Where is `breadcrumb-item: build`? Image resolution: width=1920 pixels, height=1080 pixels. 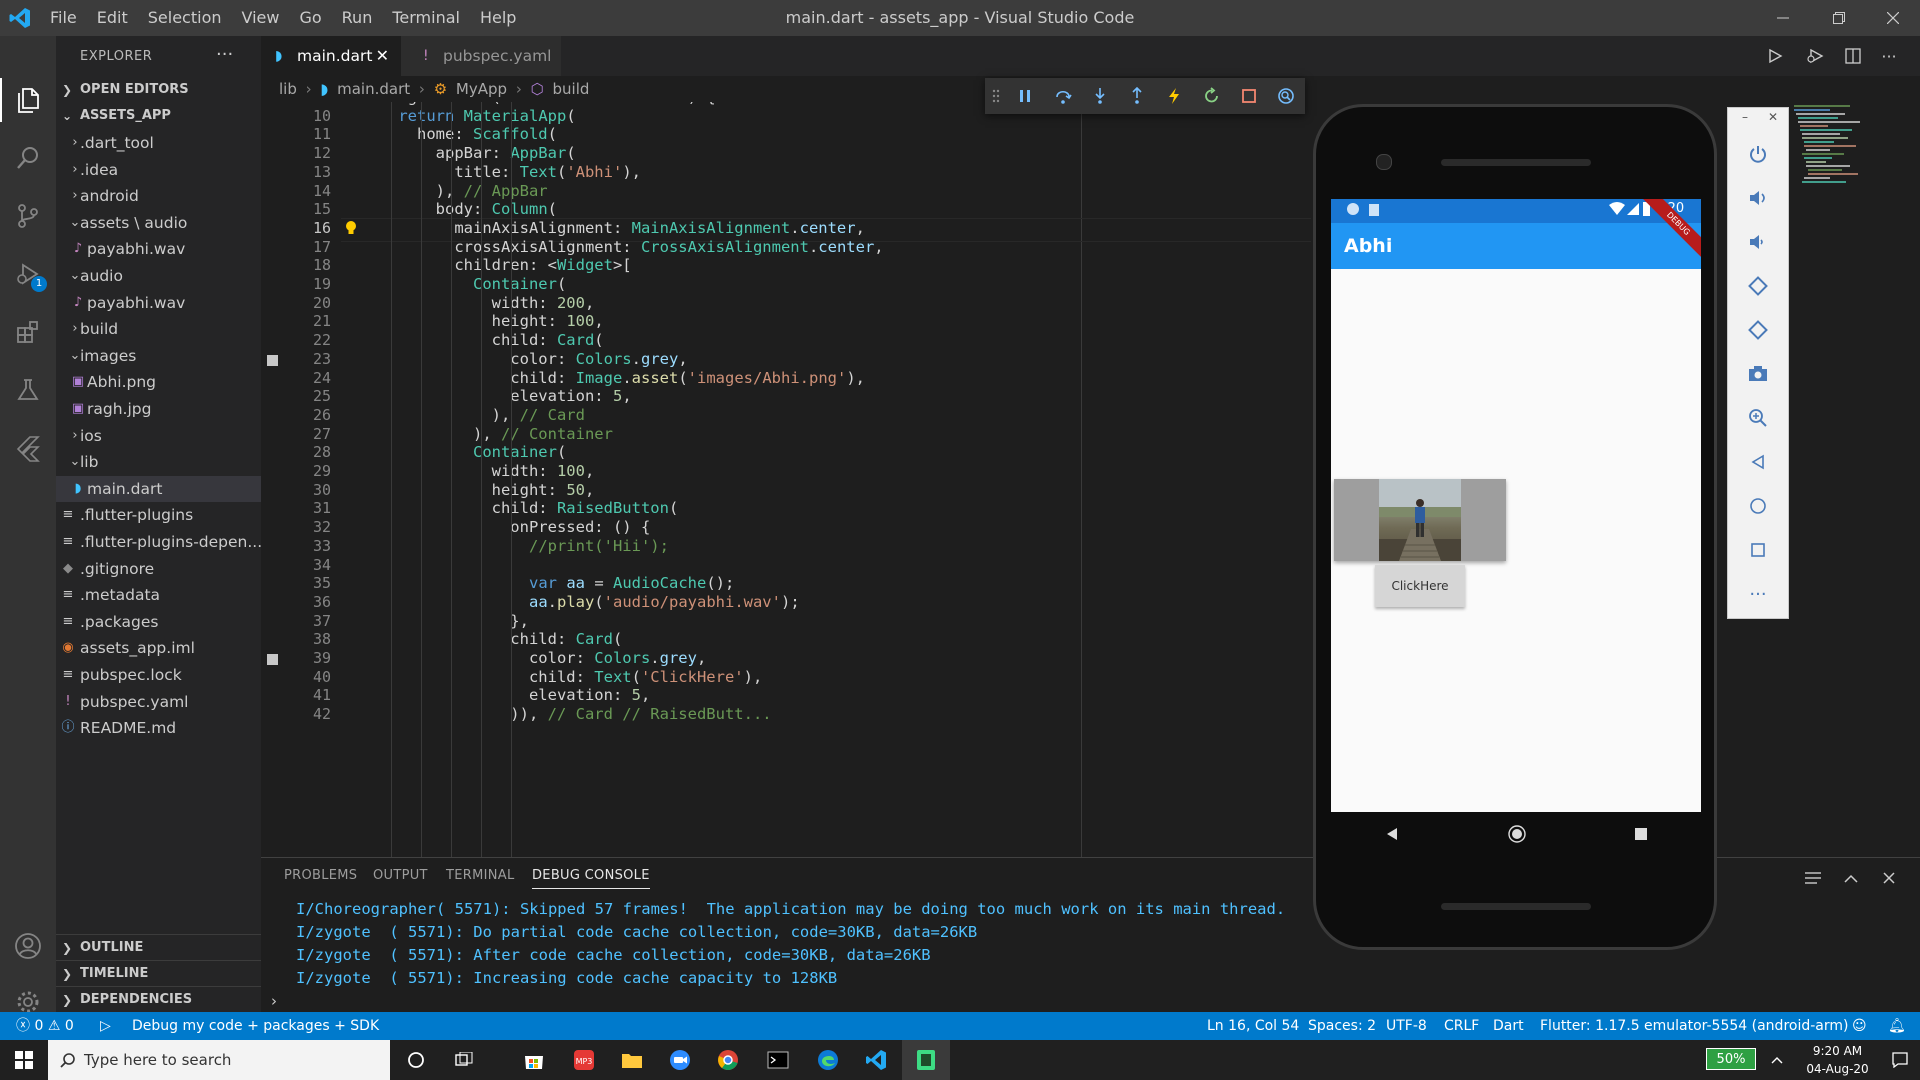
breadcrumb-item: build is located at coordinates (571, 89).